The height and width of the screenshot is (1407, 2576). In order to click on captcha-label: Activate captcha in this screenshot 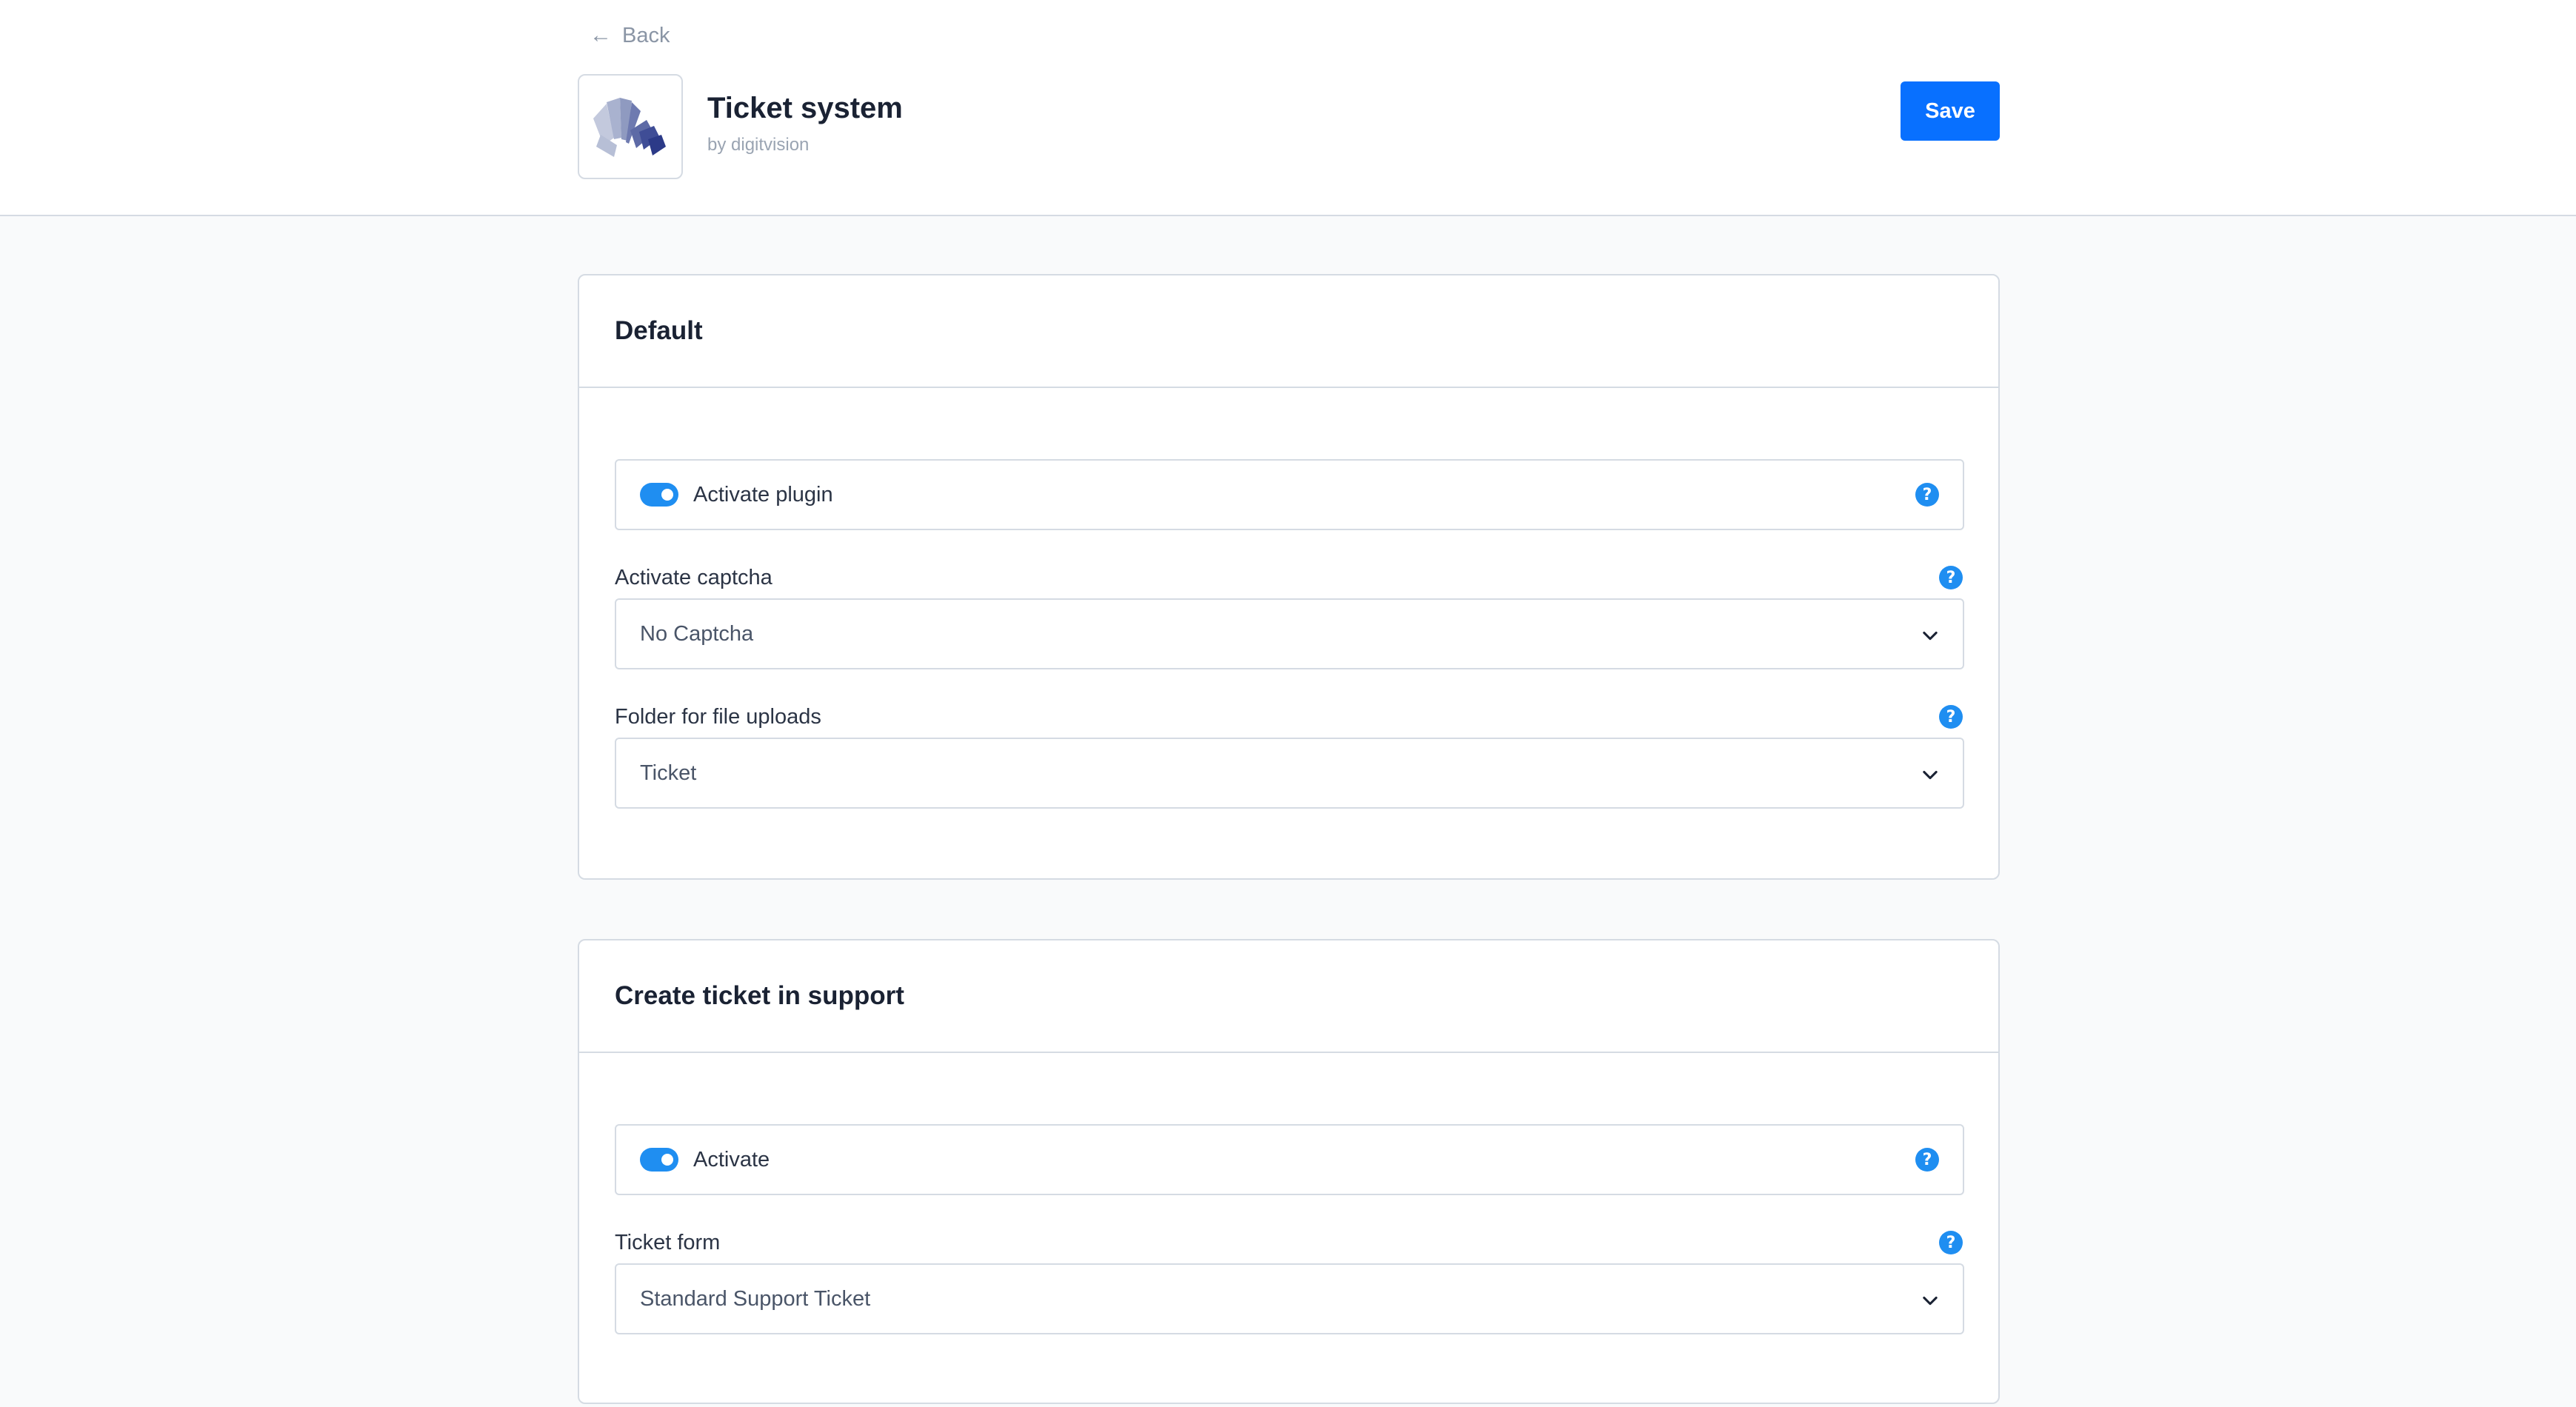, I will do `click(694, 577)`.